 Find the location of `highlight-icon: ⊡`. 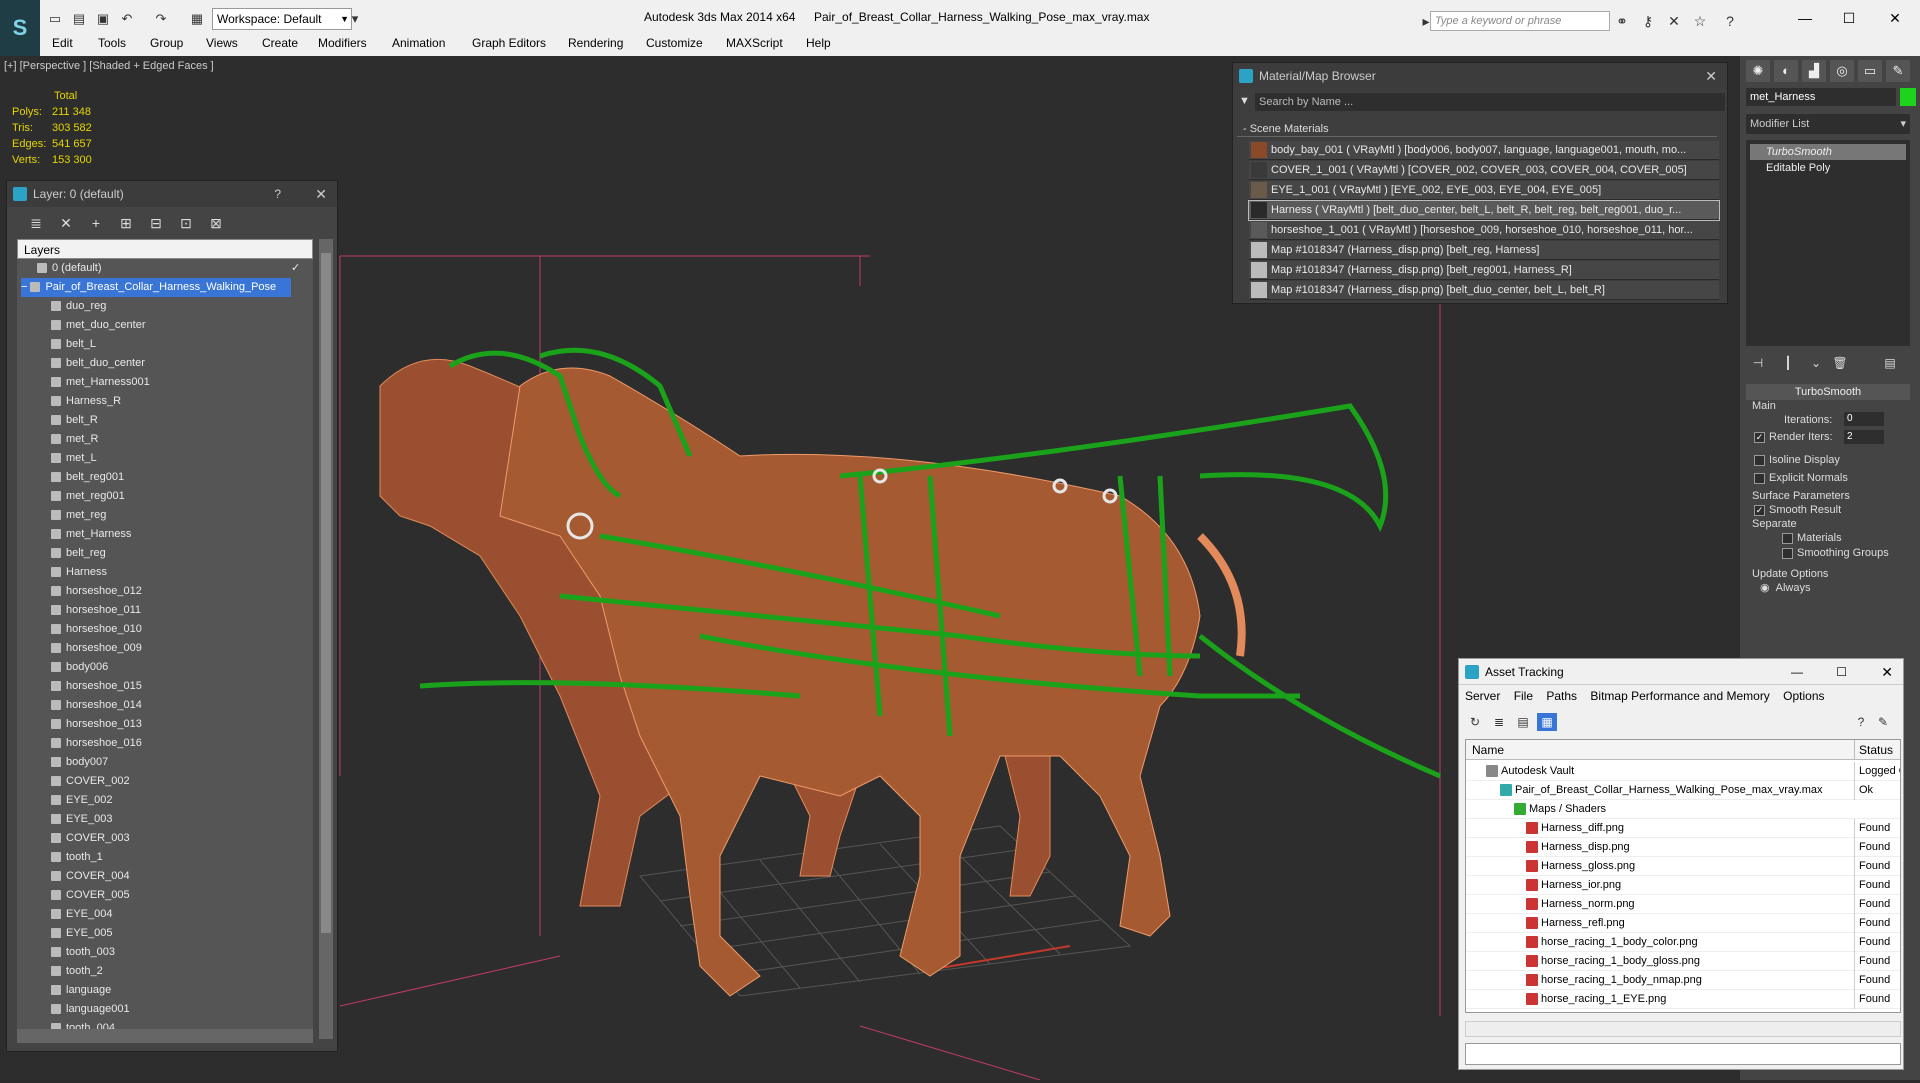

highlight-icon: ⊡ is located at coordinates (186, 223).